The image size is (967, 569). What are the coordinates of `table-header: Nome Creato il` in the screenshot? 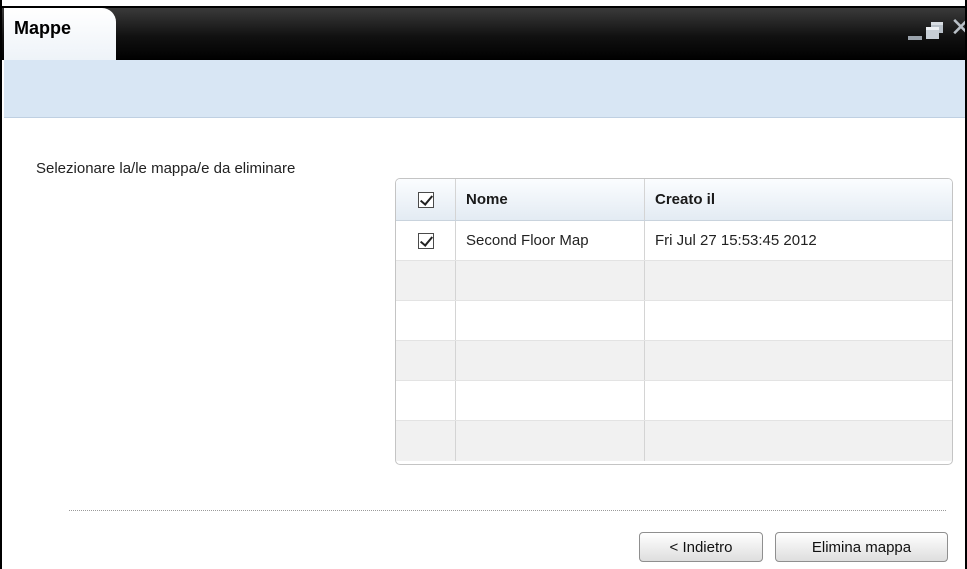 It's located at (674, 200).